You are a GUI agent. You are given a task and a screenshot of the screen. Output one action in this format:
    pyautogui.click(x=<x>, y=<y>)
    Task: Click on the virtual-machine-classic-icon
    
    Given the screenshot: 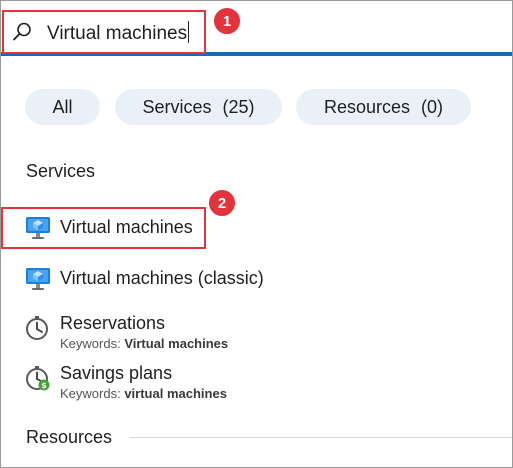 What is the action you would take?
    pyautogui.click(x=38, y=279)
    